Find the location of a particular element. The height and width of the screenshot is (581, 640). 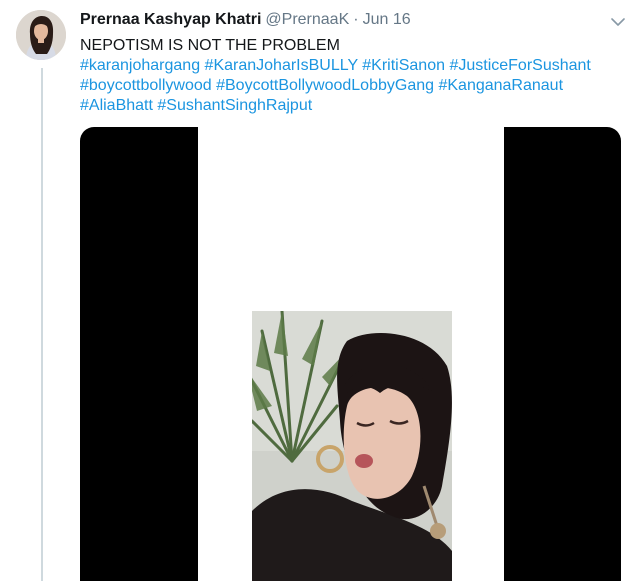

hashtag-link: #SushantSinghRajput is located at coordinates (234, 105).